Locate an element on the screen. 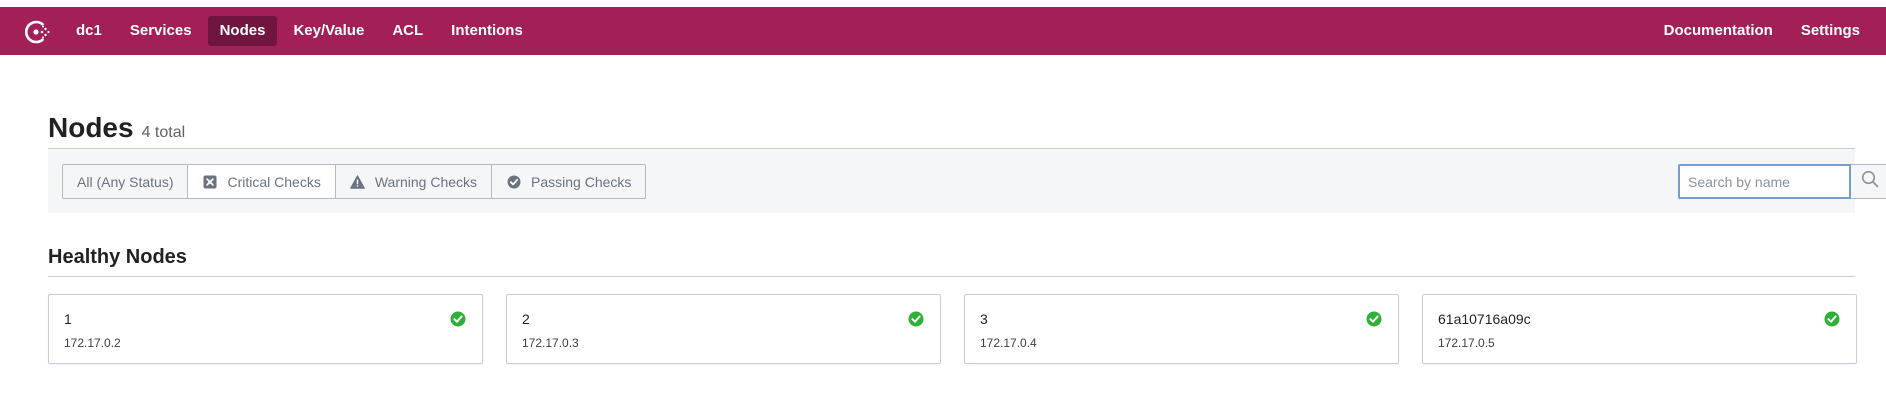 Image resolution: width=1886 pixels, height=418 pixels. page-header: Nodes 4 total is located at coordinates (116, 128).